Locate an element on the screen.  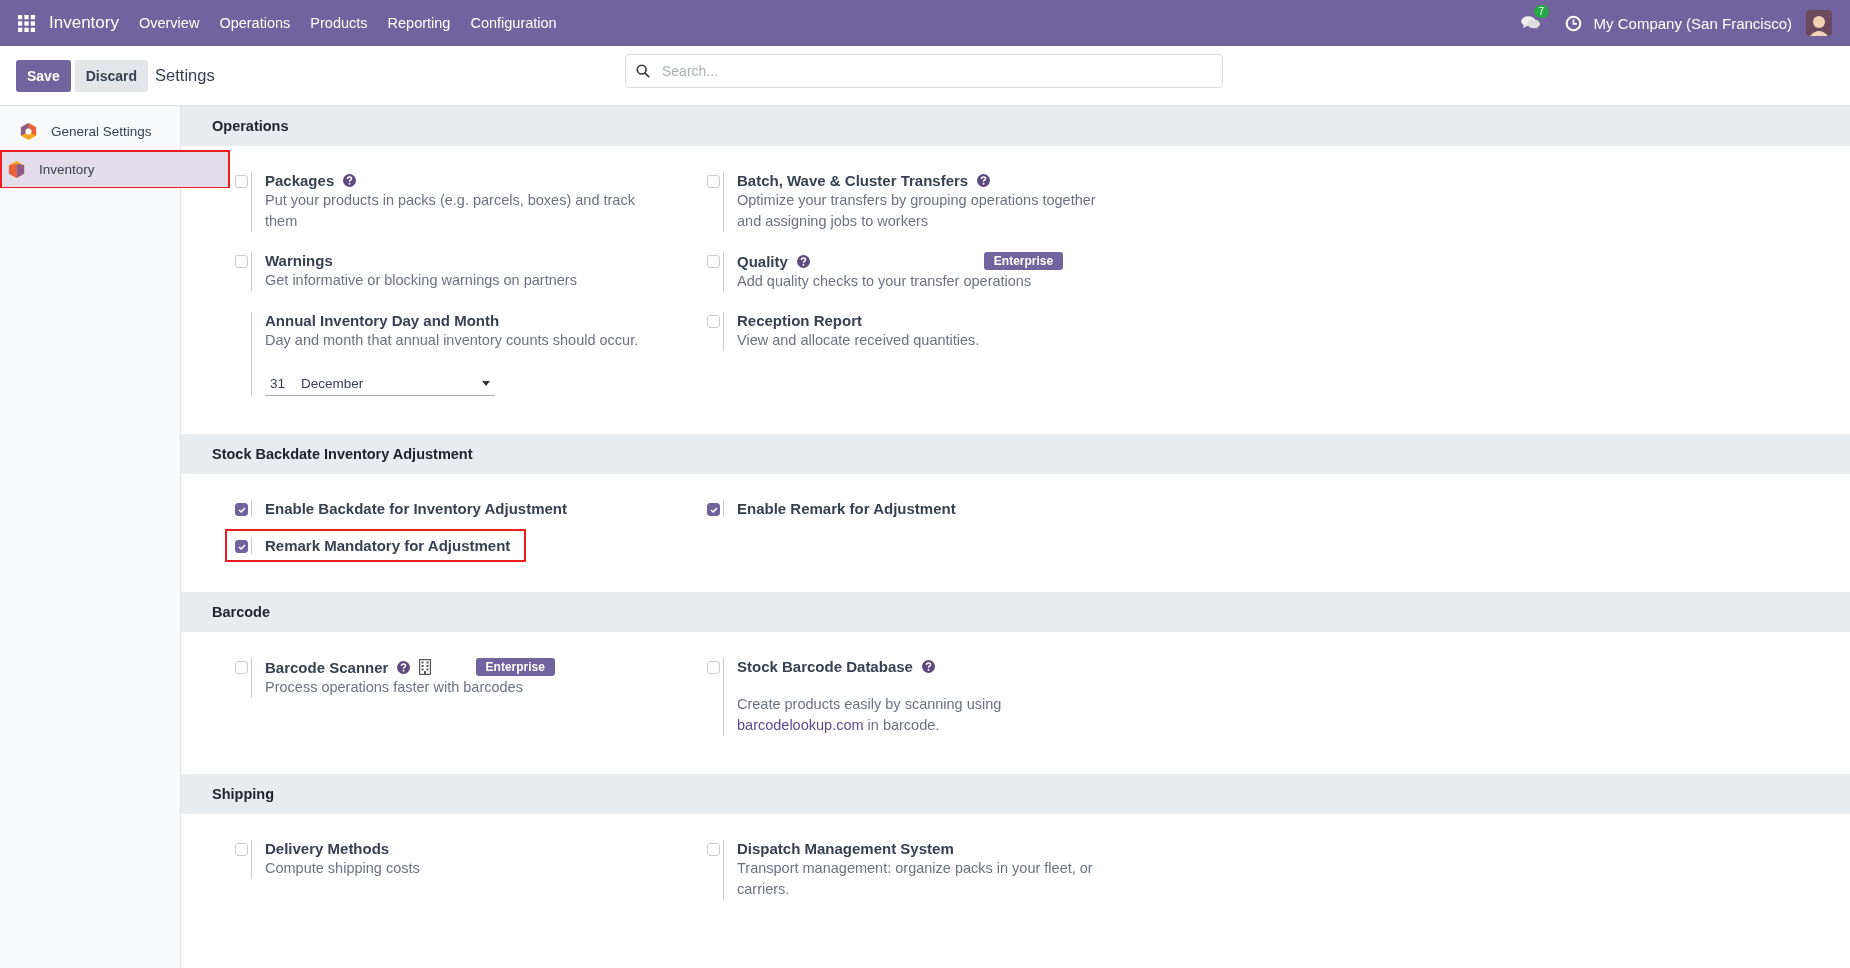
setting-description: Compute shipping costs is located at coordinates (343, 868).